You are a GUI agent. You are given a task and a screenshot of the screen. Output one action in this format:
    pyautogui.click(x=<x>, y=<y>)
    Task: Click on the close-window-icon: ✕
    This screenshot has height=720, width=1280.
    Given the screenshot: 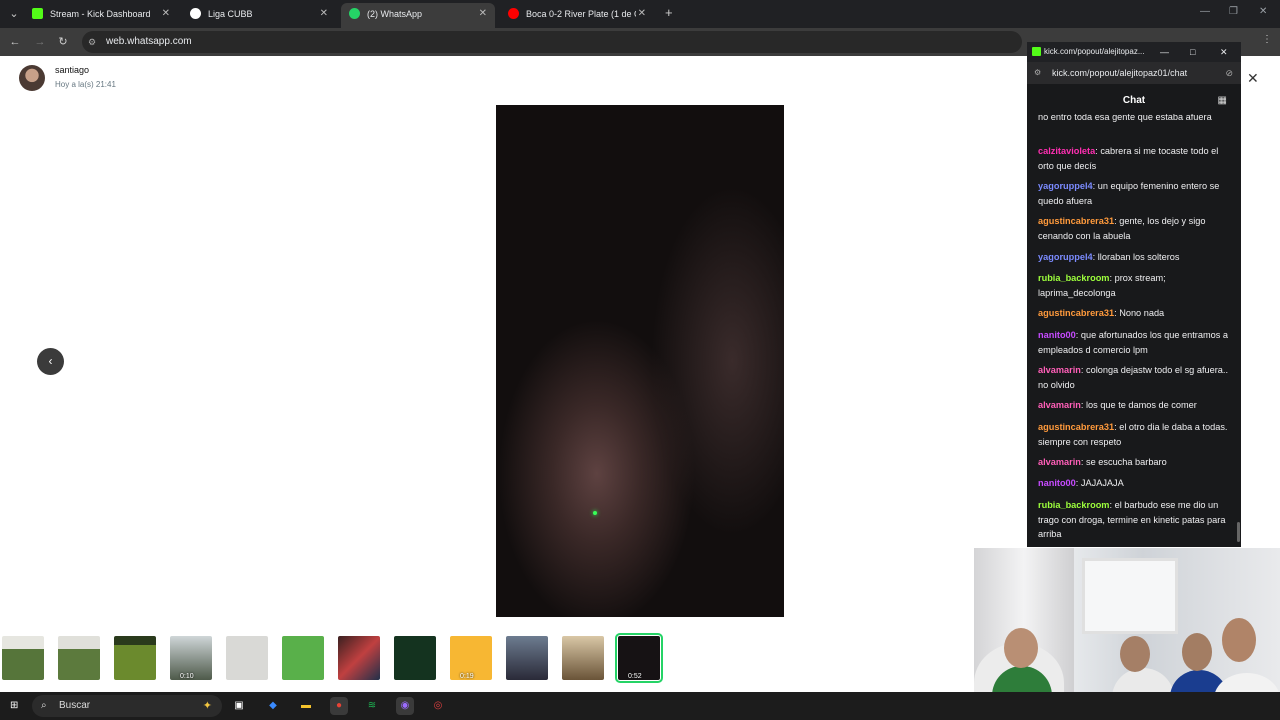 What is the action you would take?
    pyautogui.click(x=1263, y=11)
    